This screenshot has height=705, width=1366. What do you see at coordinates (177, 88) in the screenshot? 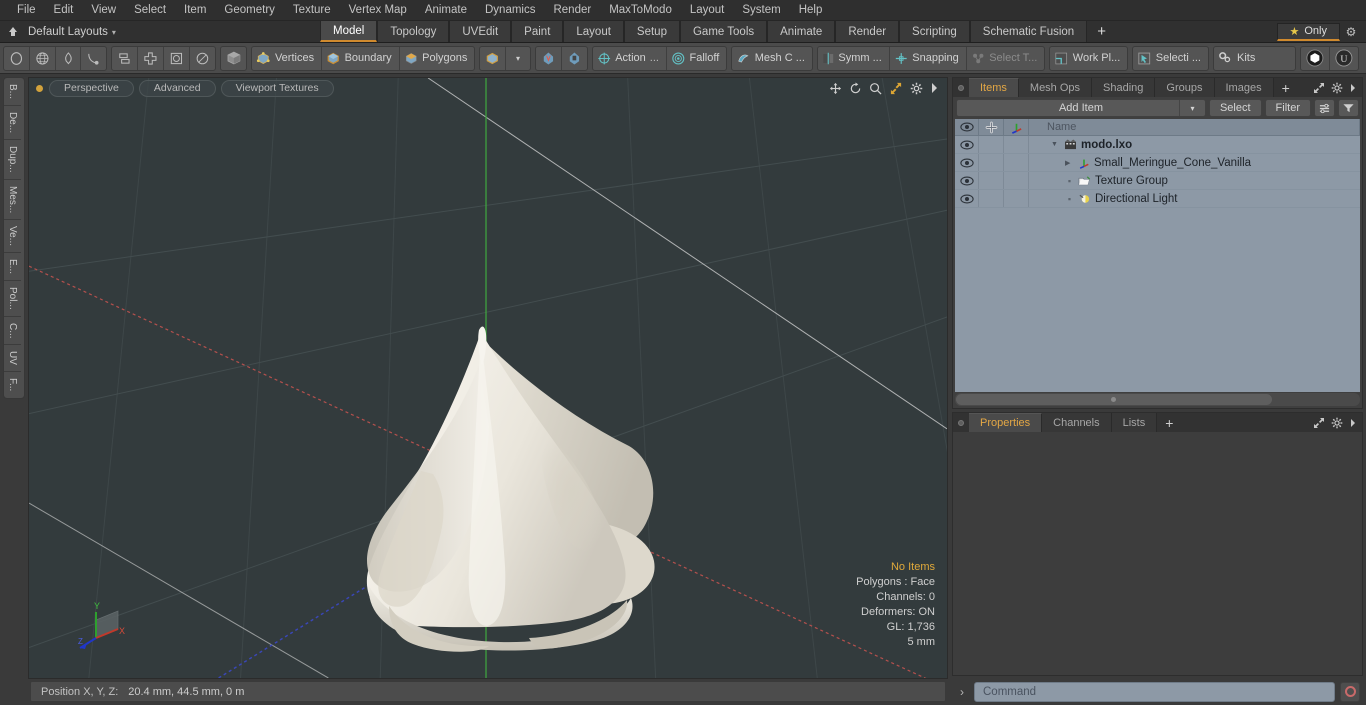
I see `viewport-shading-dropdown: Advanced` at bounding box center [177, 88].